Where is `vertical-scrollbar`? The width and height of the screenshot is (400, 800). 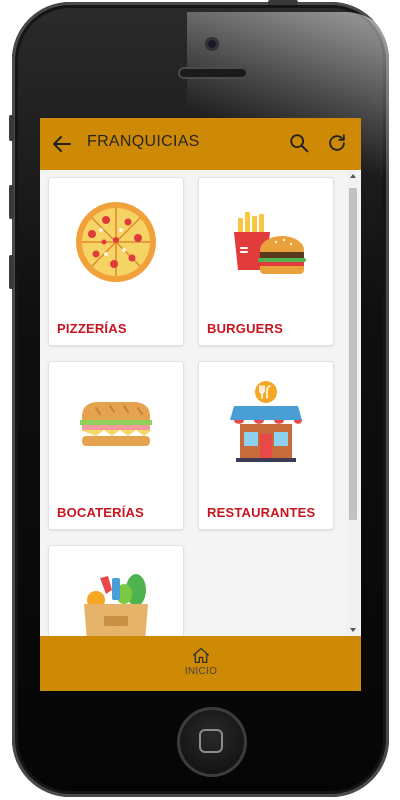 vertical-scrollbar is located at coordinates (353, 403).